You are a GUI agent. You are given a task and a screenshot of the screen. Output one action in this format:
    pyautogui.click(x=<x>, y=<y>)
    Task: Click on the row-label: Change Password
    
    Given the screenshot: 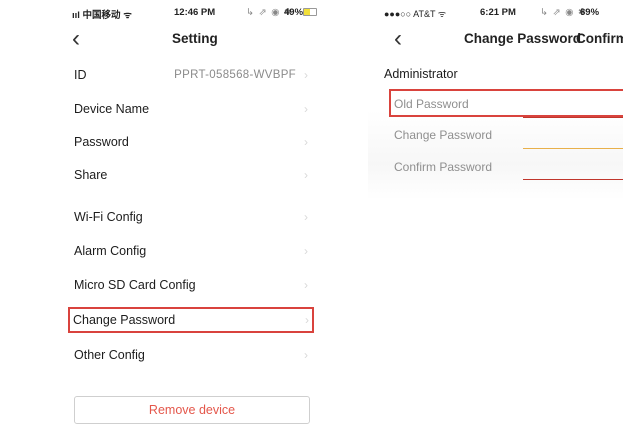 What is the action you would take?
    pyautogui.click(x=124, y=320)
    